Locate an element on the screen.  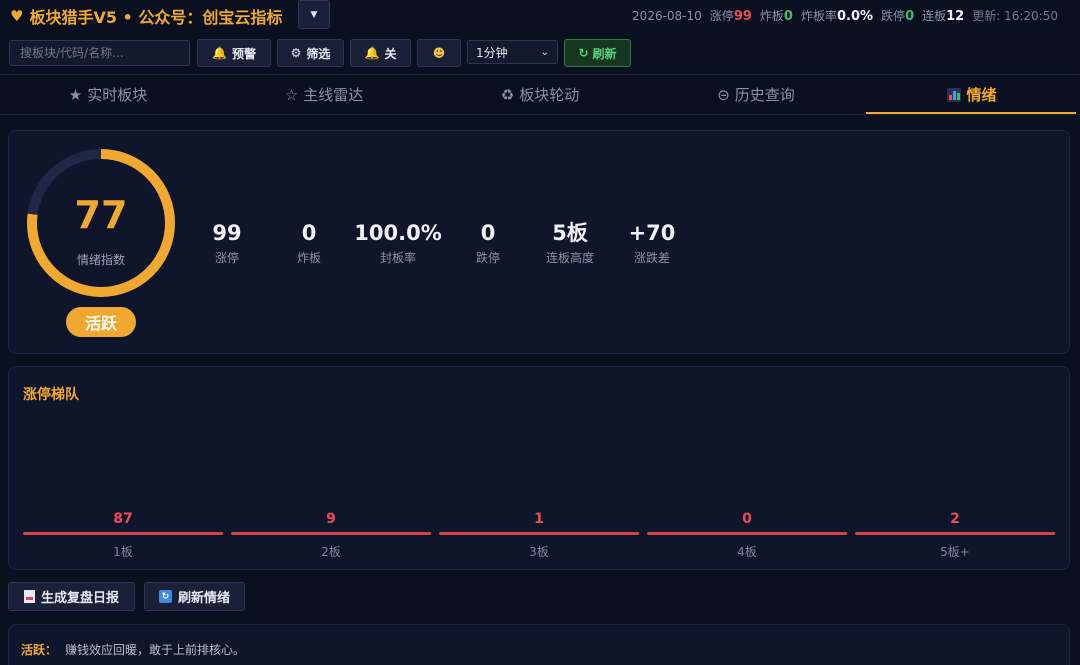
sentiment-comment-panel: 活跃： 赚钱效应回暖，敢于上前排核心。 is located at coordinates (539, 644).